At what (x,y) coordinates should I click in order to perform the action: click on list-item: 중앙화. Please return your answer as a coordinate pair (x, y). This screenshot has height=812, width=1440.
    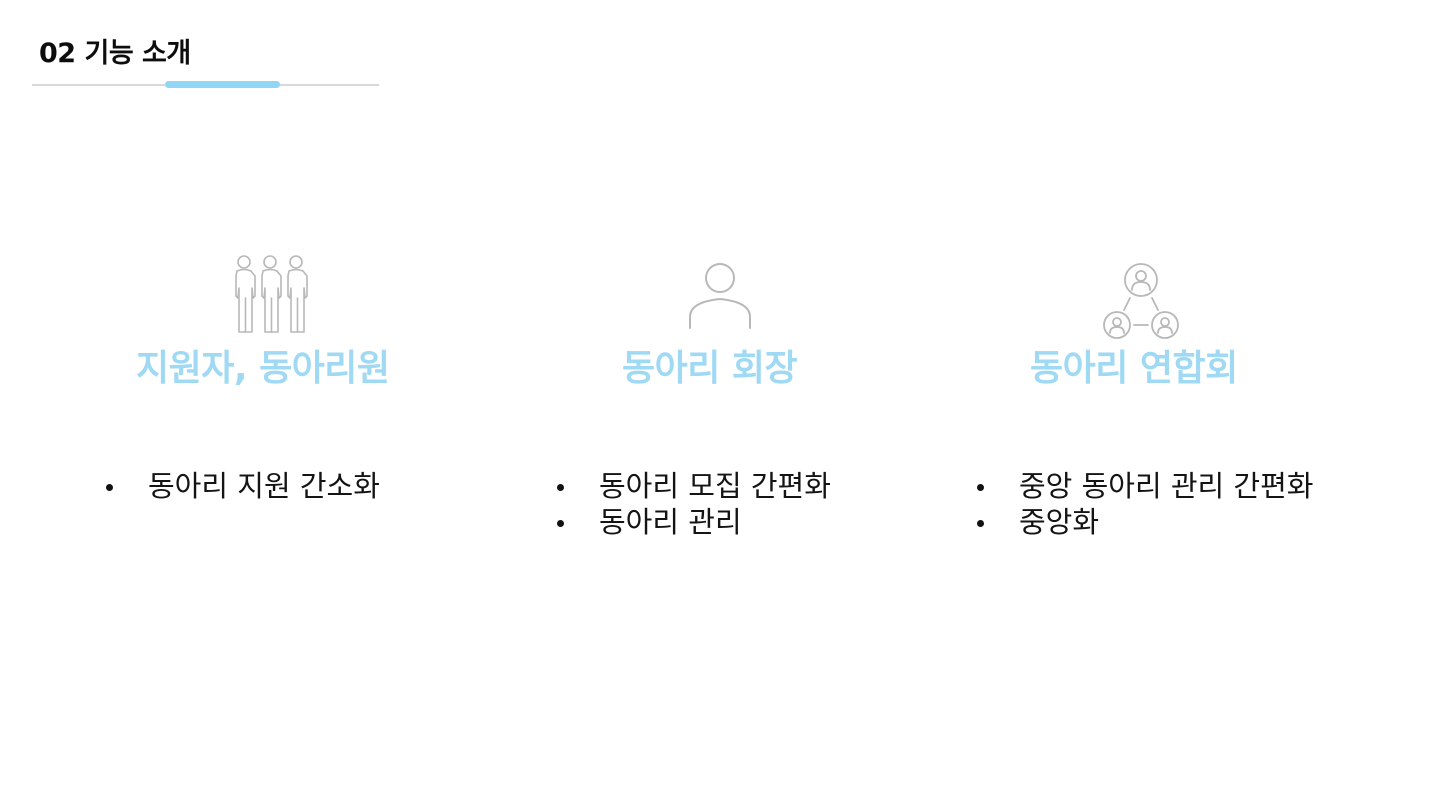
    Looking at the image, I should click on (1144, 522).